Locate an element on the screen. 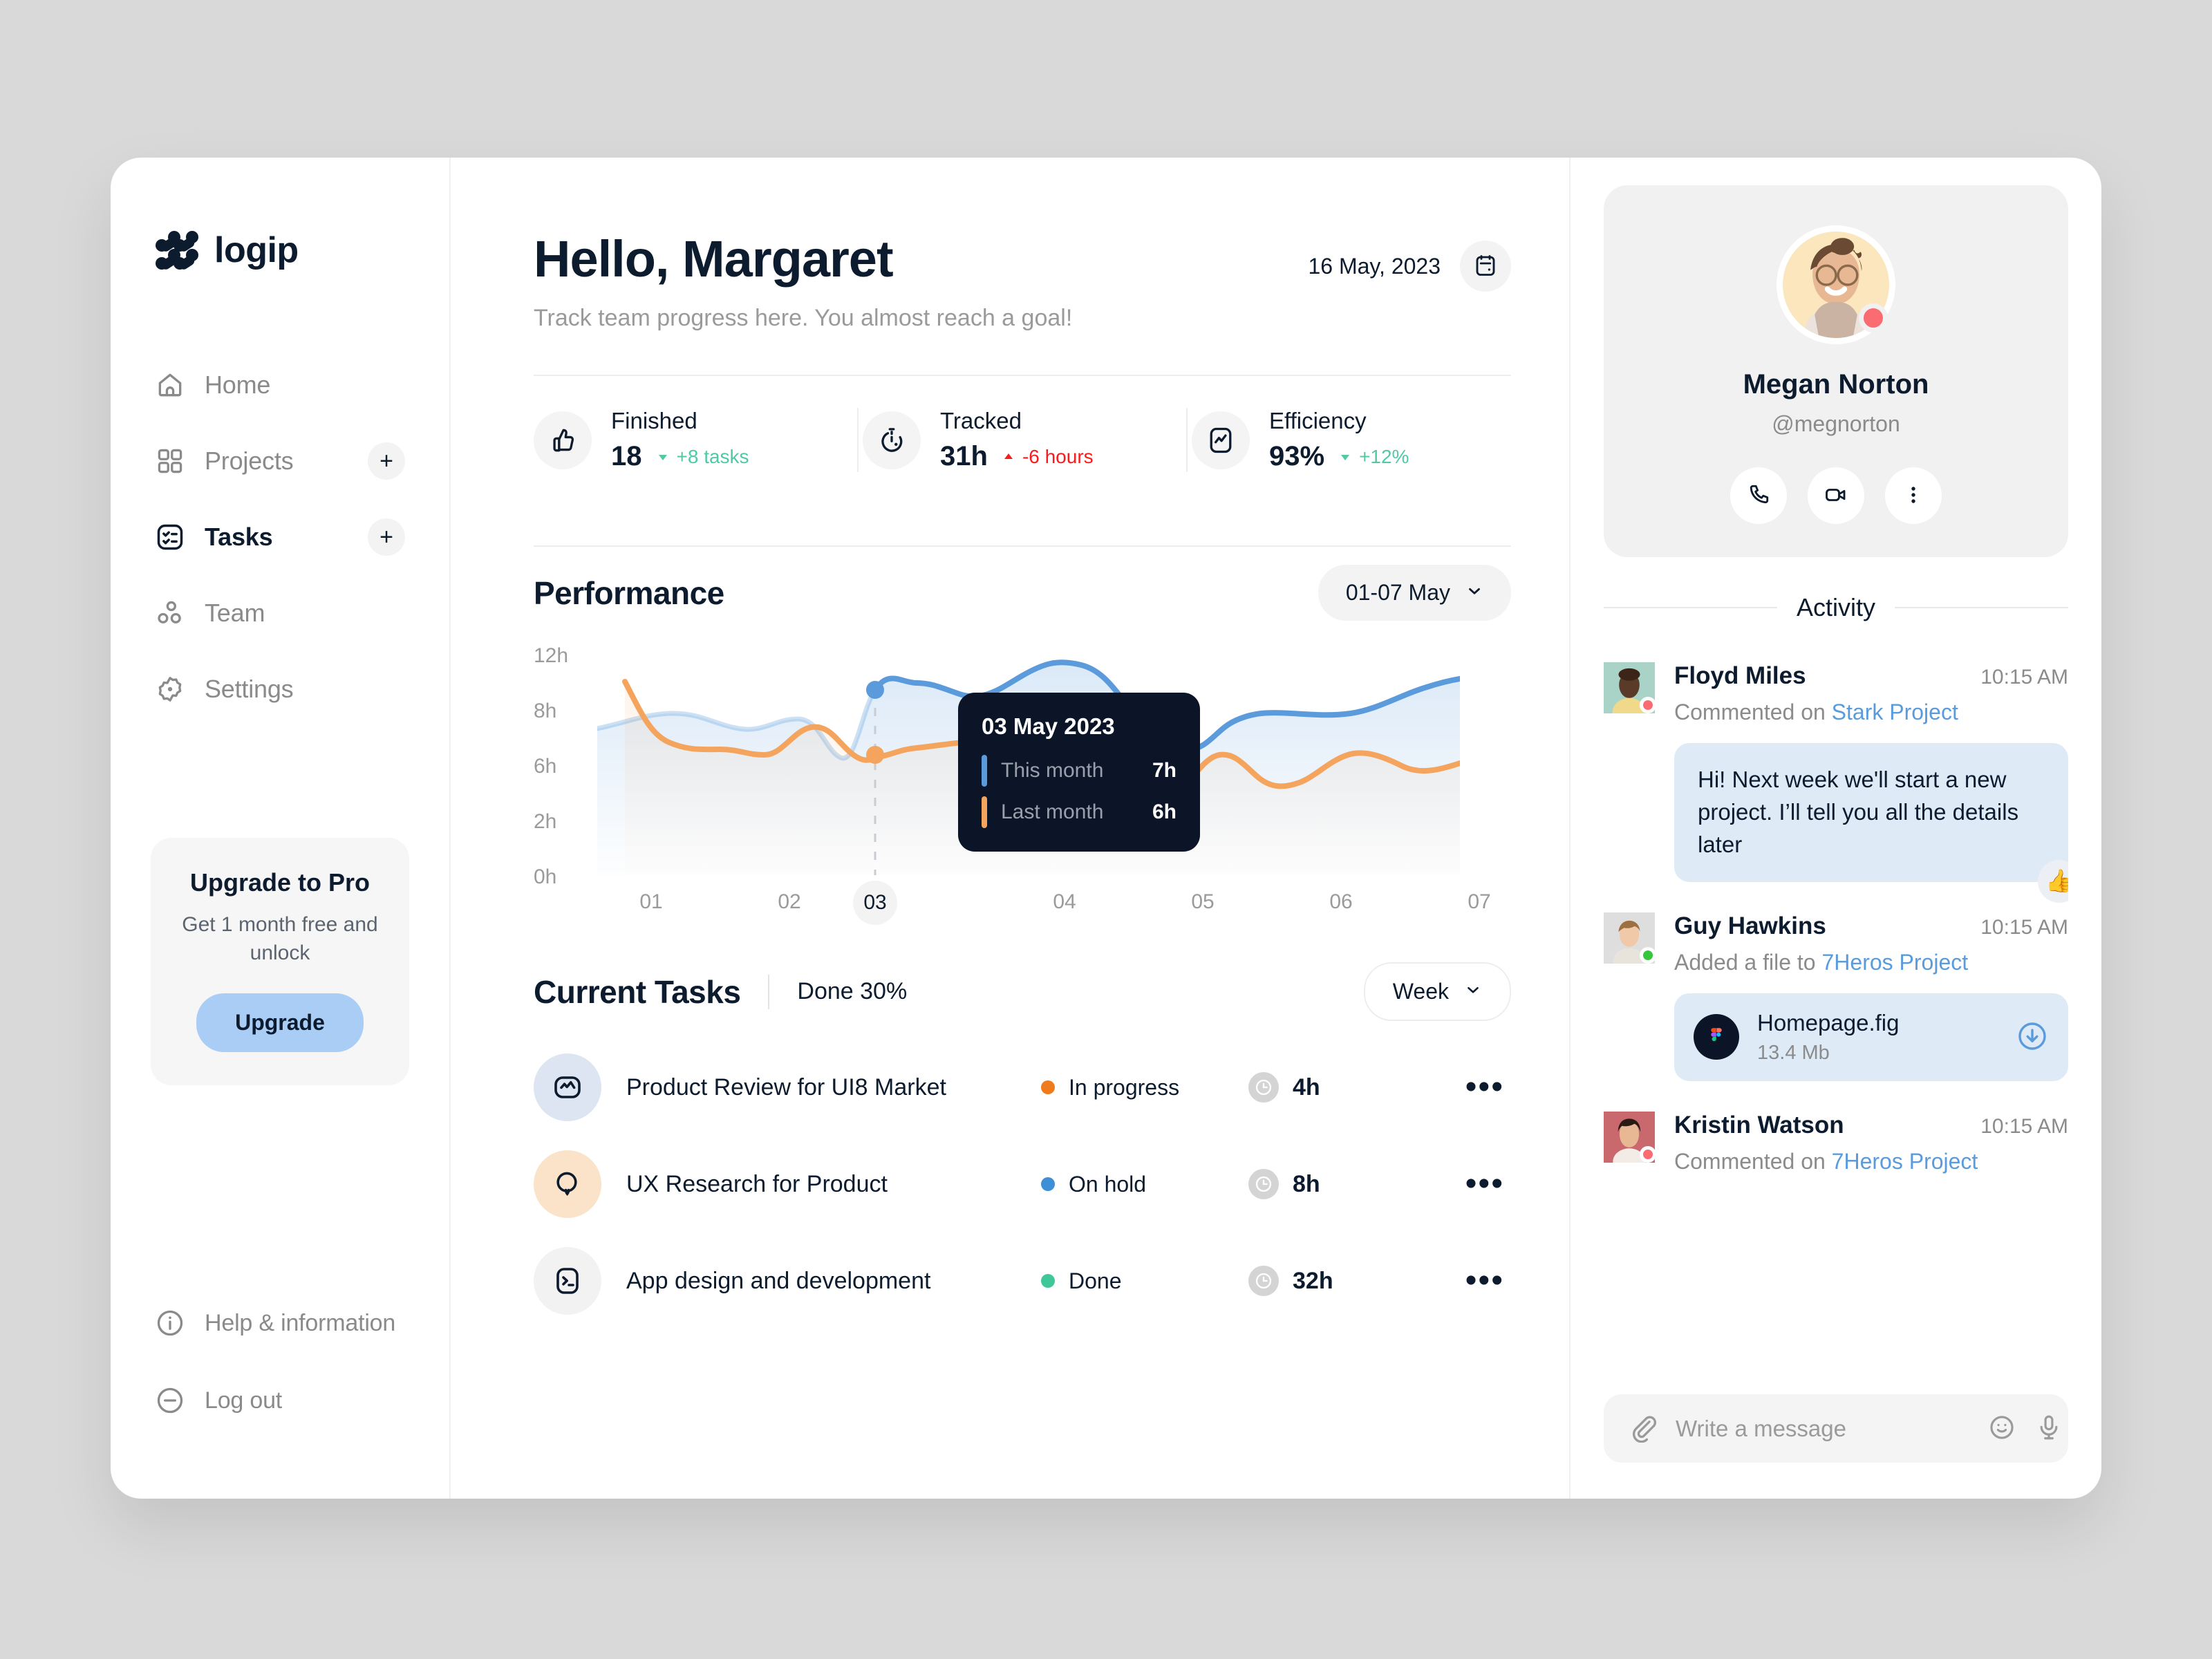 This screenshot has height=1659, width=2212. table-row: UX Research for Product On hold 8h ••• is located at coordinates (1023, 1184).